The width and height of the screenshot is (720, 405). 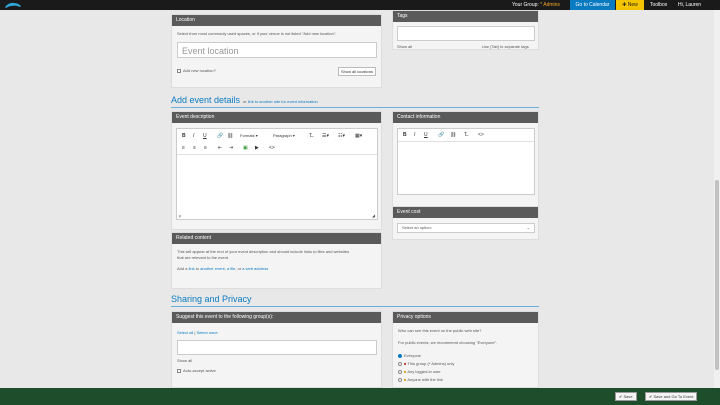 What do you see at coordinates (205, 148) in the screenshot?
I see `align-right-icon: ≡` at bounding box center [205, 148].